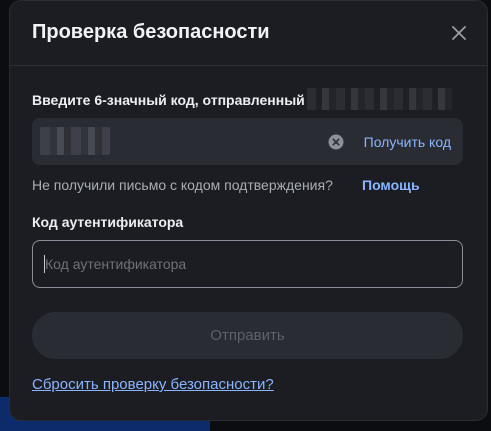 Image resolution: width=491 pixels, height=431 pixels. Describe the element at coordinates (44, 264) in the screenshot. I see `text-caret` at that location.